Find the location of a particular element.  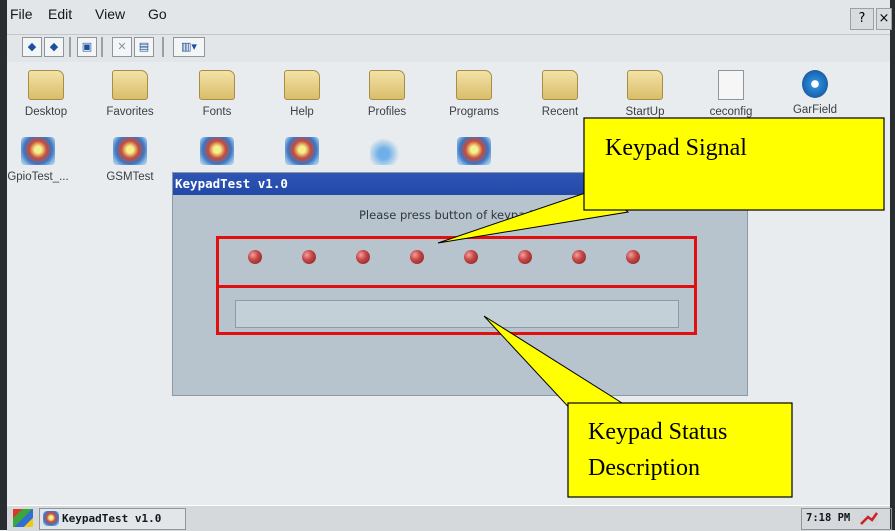

status-callout-pointer is located at coordinates (553, 365).